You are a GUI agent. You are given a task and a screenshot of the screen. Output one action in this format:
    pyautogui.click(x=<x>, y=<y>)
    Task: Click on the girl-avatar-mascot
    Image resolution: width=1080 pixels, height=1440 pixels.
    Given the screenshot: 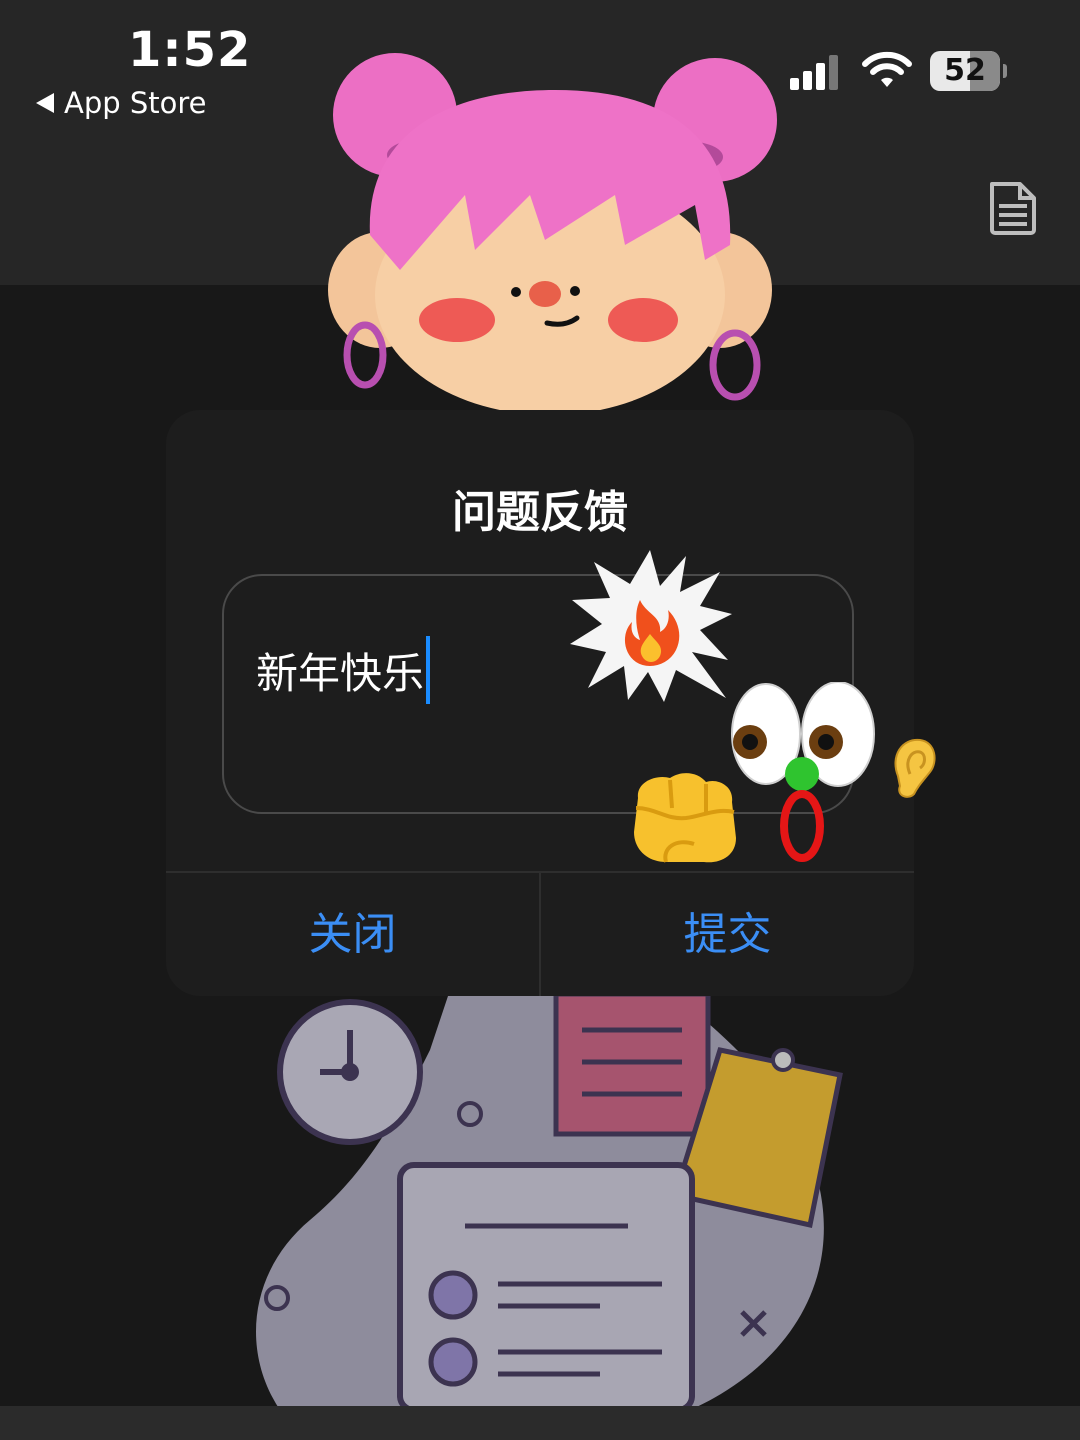 What is the action you would take?
    pyautogui.click(x=552, y=234)
    